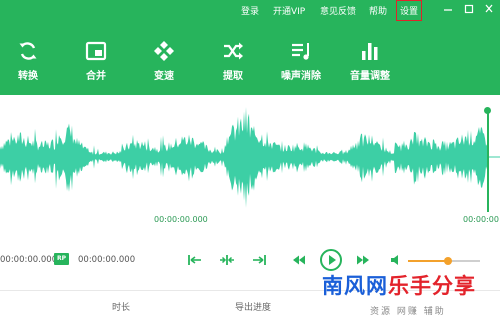  What do you see at coordinates (397, 260) in the screenshot?
I see `speaker-icon` at bounding box center [397, 260].